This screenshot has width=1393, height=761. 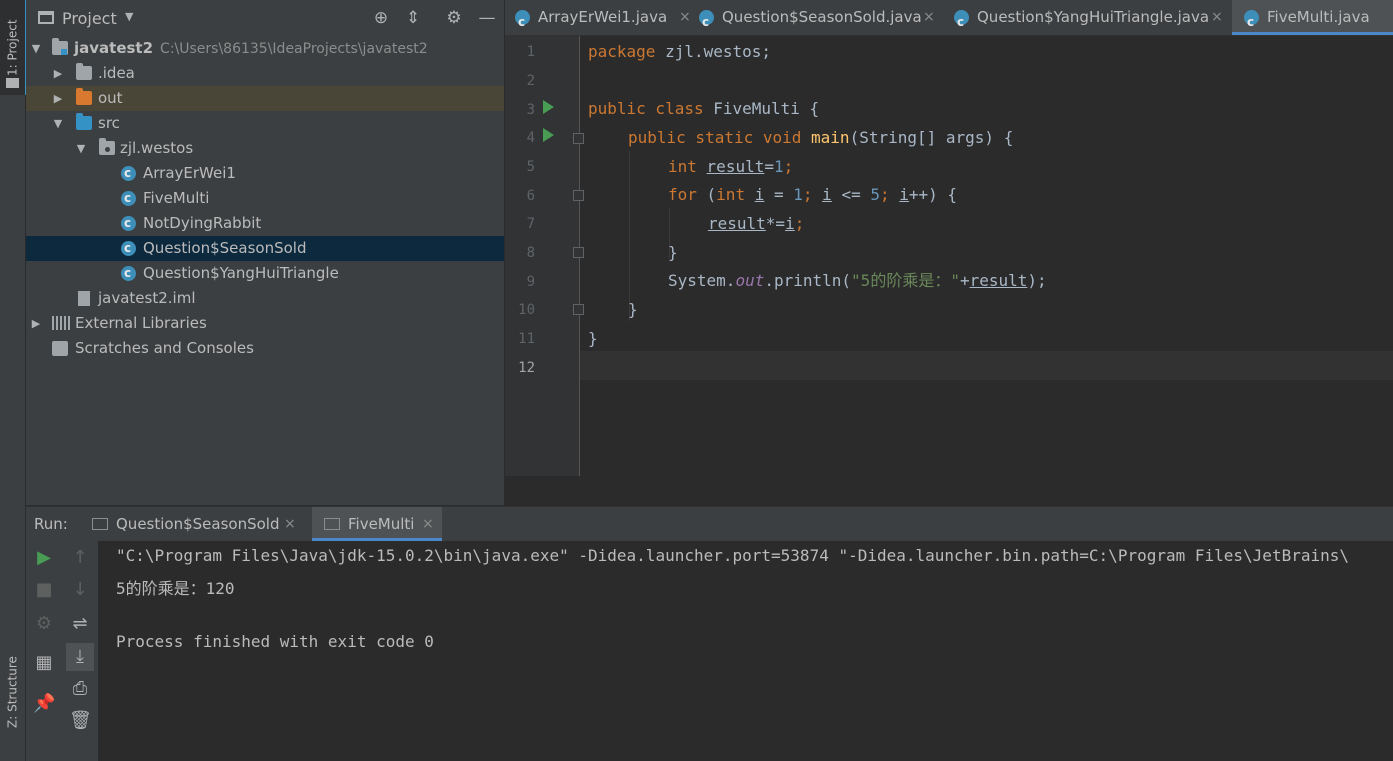 I want to click on console-icon, so click(x=332, y=524).